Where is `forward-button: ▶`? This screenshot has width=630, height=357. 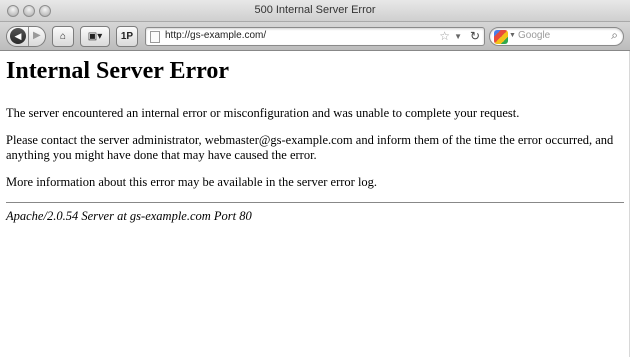 forward-button: ▶ is located at coordinates (37, 36).